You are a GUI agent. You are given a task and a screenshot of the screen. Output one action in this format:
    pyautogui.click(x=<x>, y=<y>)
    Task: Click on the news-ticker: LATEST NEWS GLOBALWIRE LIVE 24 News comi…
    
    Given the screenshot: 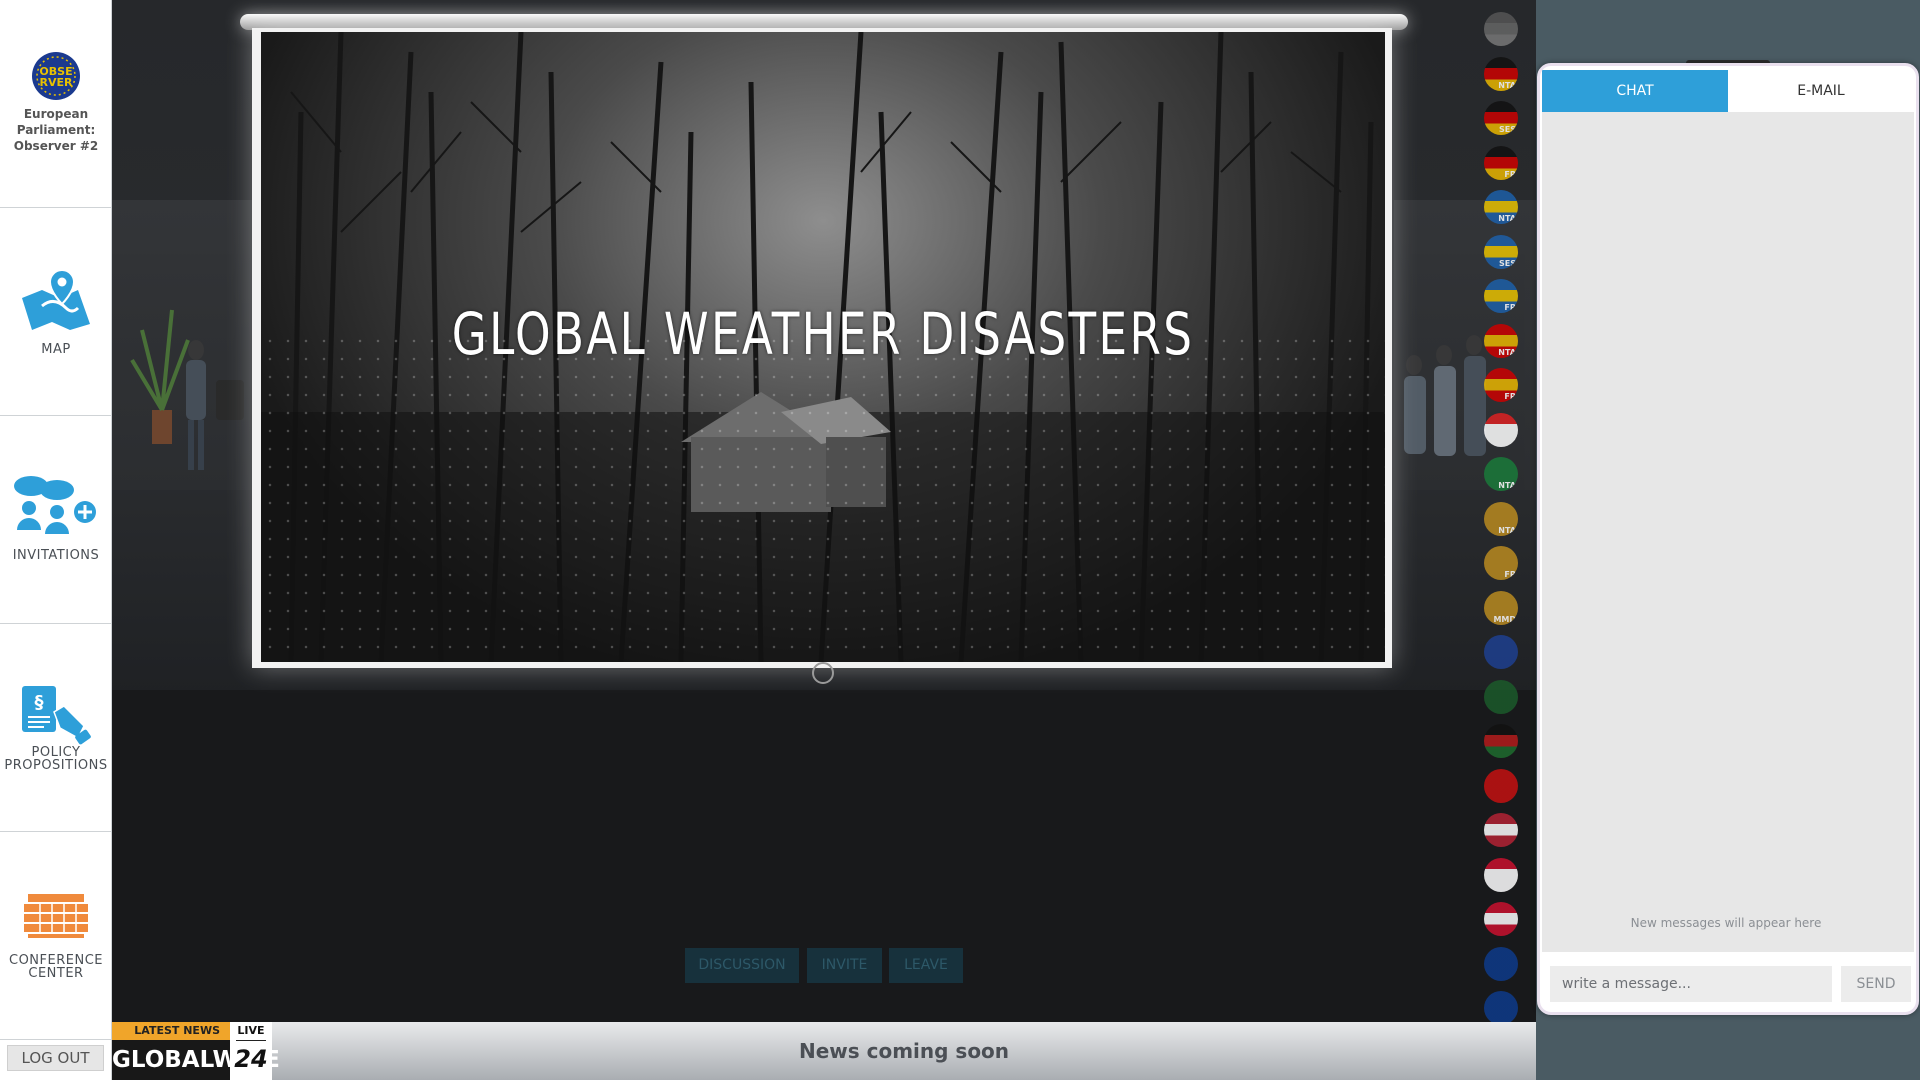 What is the action you would take?
    pyautogui.click(x=824, y=1051)
    